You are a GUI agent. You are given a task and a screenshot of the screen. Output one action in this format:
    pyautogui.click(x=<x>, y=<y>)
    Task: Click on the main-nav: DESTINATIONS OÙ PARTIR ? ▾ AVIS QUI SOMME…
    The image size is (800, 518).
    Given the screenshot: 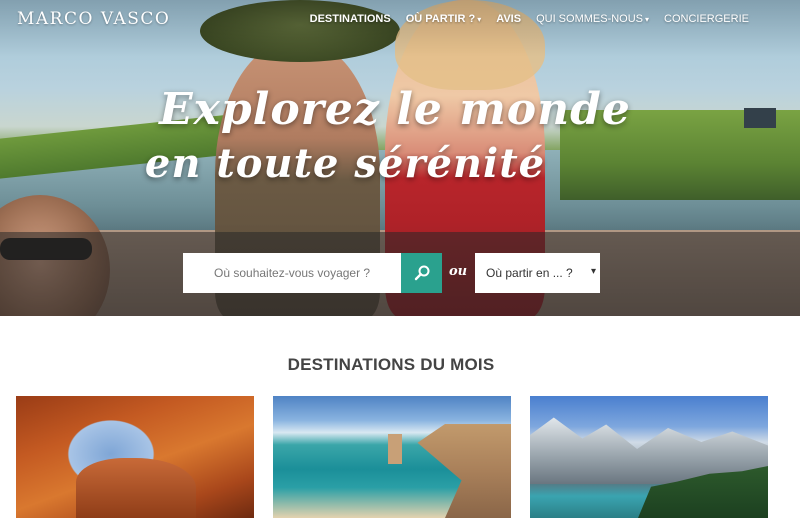 What is the action you would take?
    pyautogui.click(x=529, y=19)
    